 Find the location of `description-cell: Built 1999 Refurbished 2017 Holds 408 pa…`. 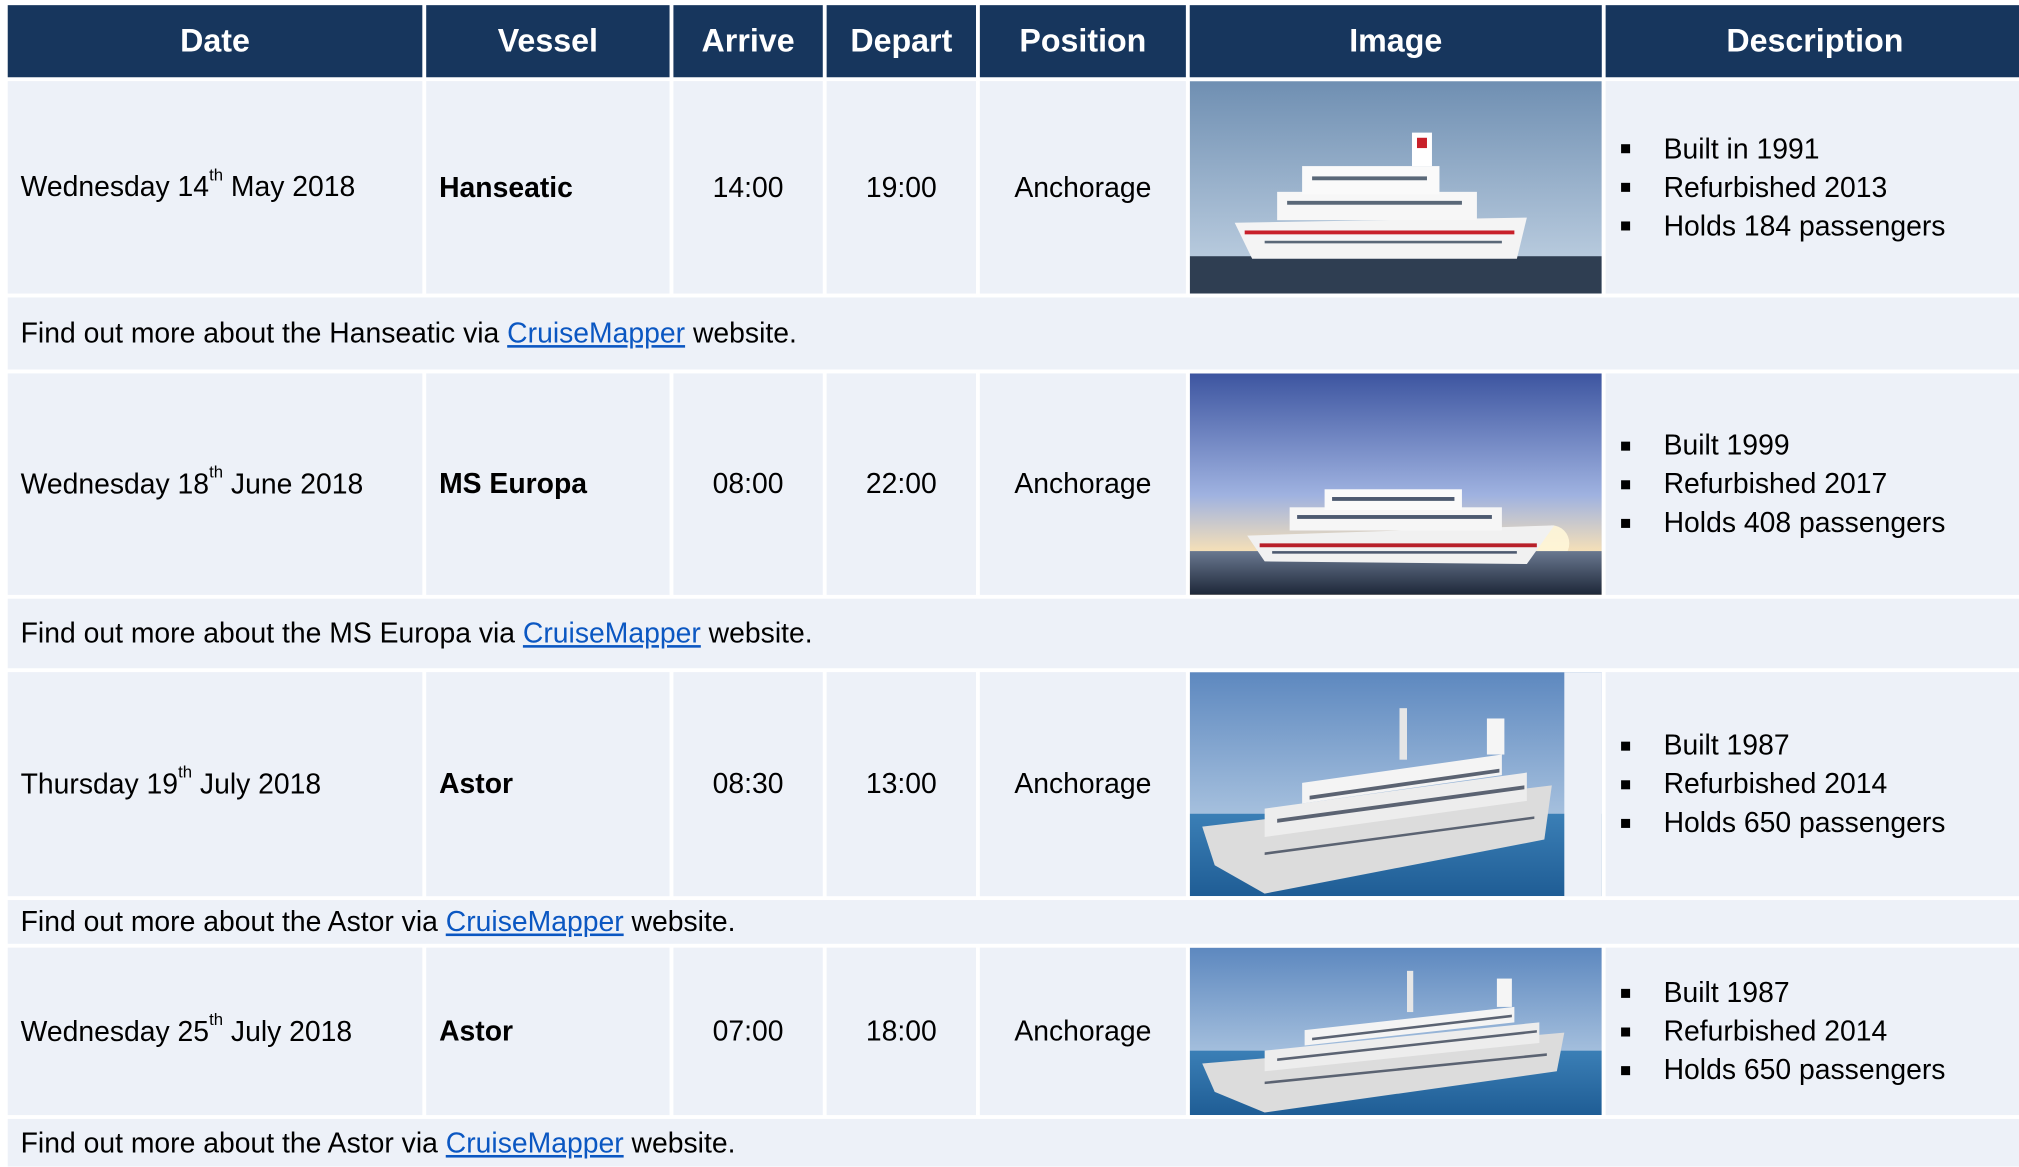

description-cell: Built 1999 Refurbished 2017 Holds 408 pa… is located at coordinates (1812, 484).